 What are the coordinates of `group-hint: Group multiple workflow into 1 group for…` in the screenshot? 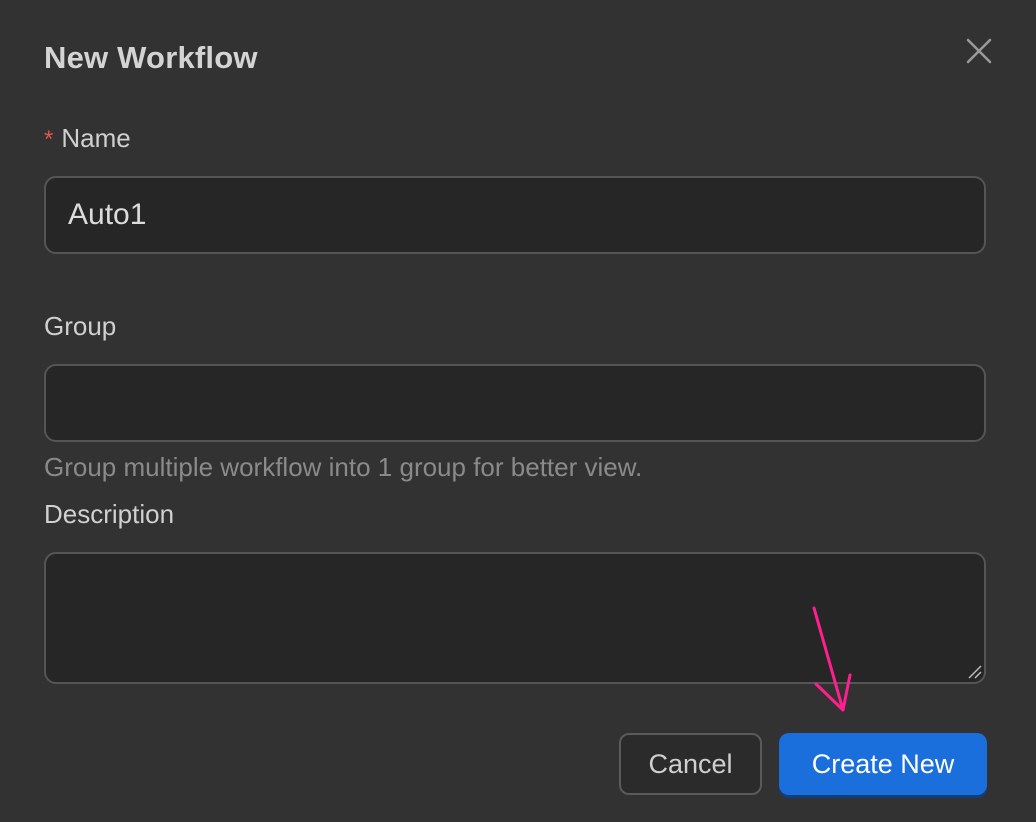 It's located at (343, 467).